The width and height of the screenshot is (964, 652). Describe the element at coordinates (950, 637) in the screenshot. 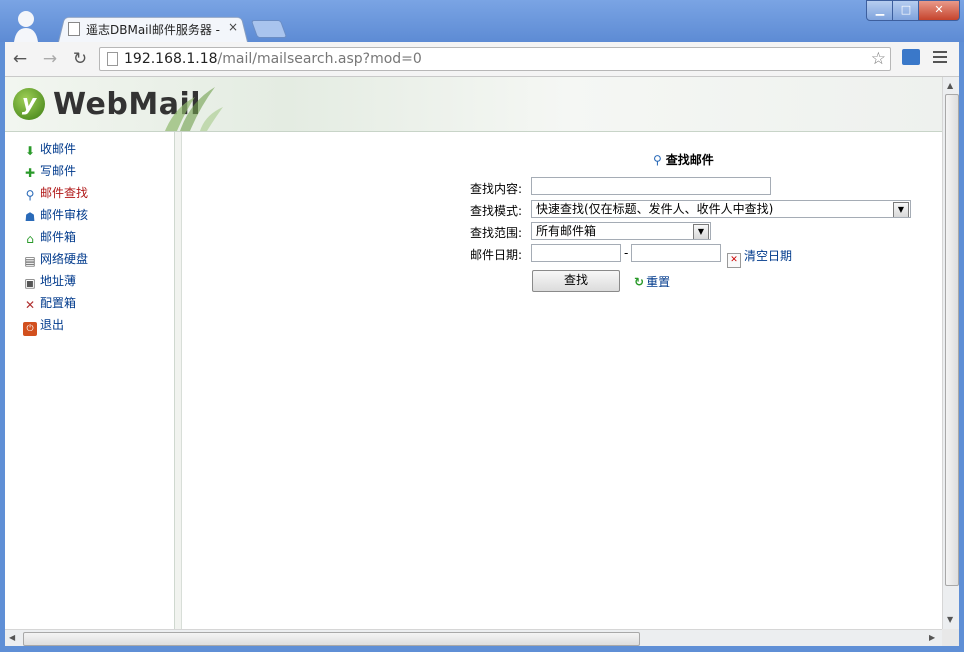

I see `scrollbar-corner` at that location.